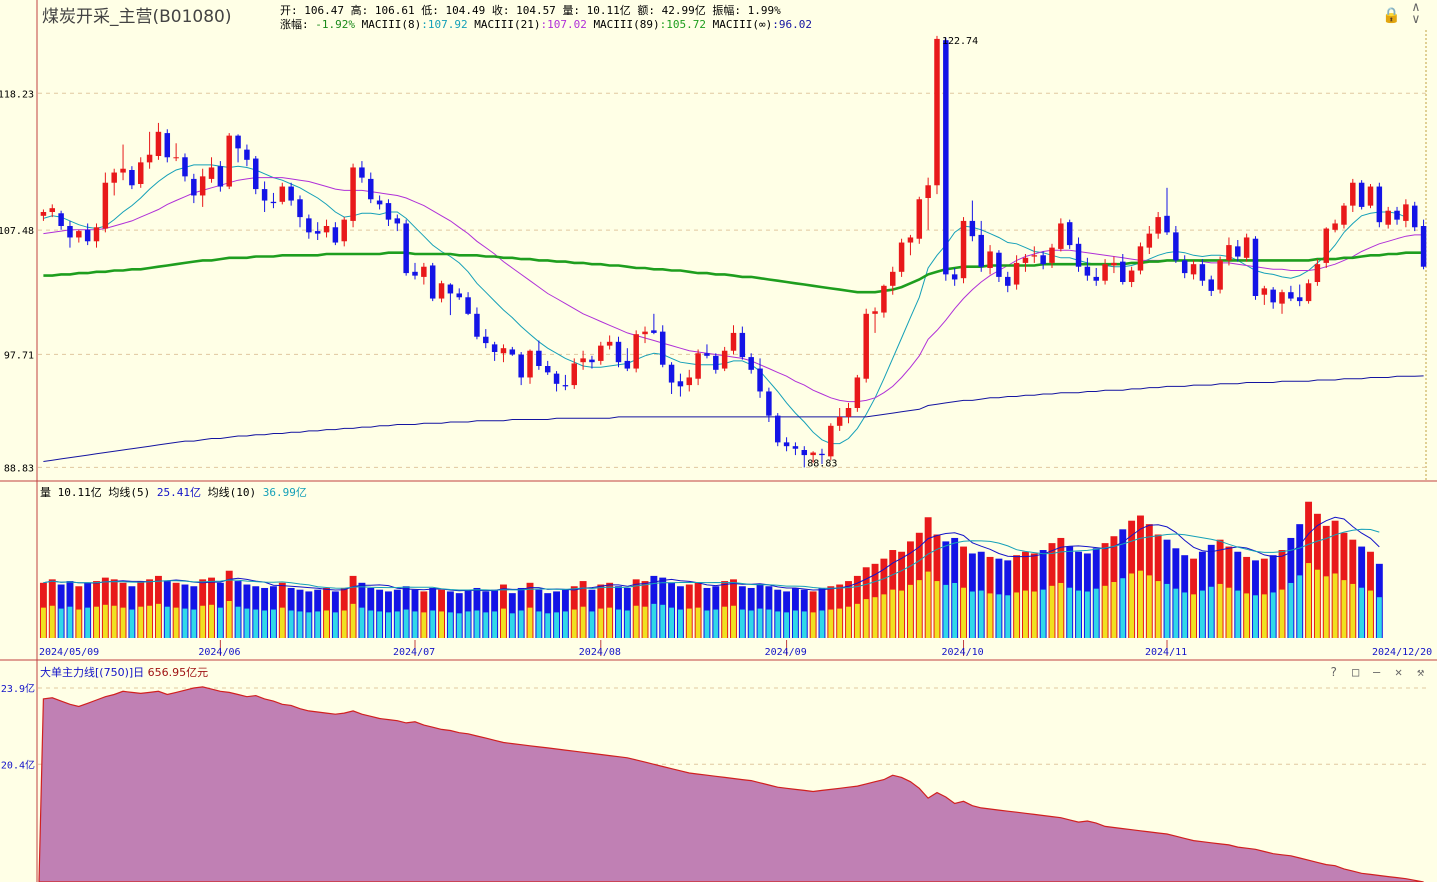 This screenshot has width=1437, height=882. I want to click on lock-icon: 🔒, so click(1391, 15).